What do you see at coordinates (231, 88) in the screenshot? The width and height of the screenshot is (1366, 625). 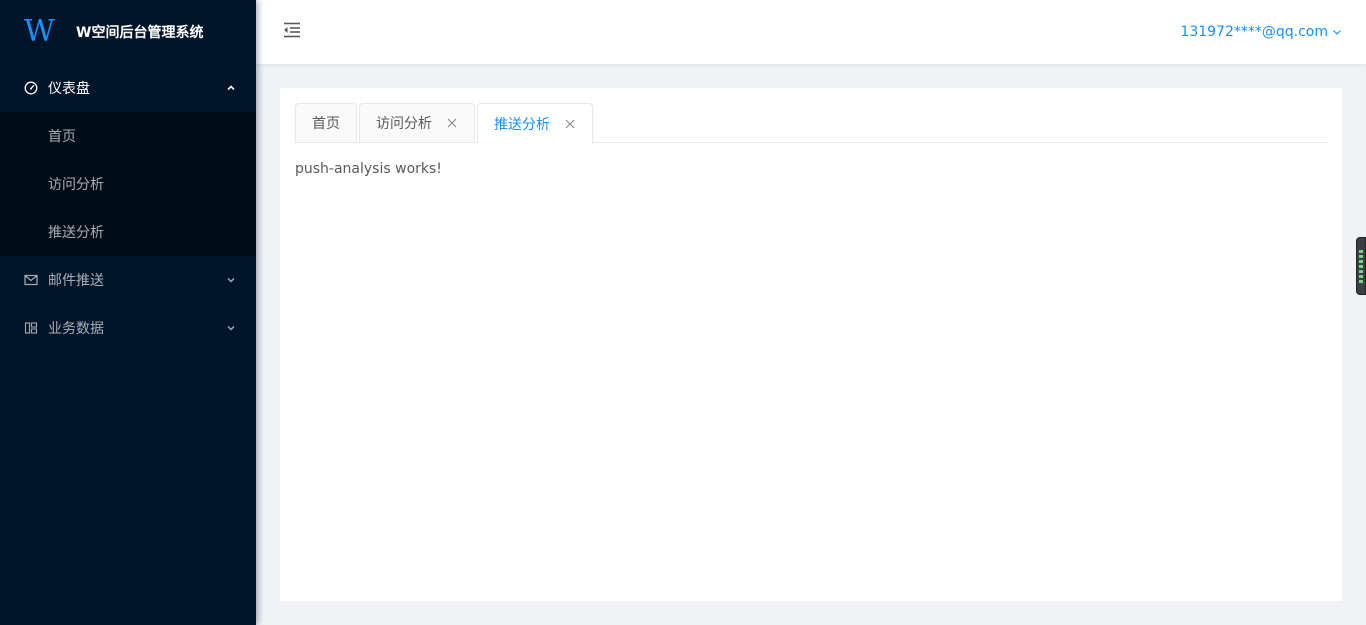 I see `chevron-up-icon` at bounding box center [231, 88].